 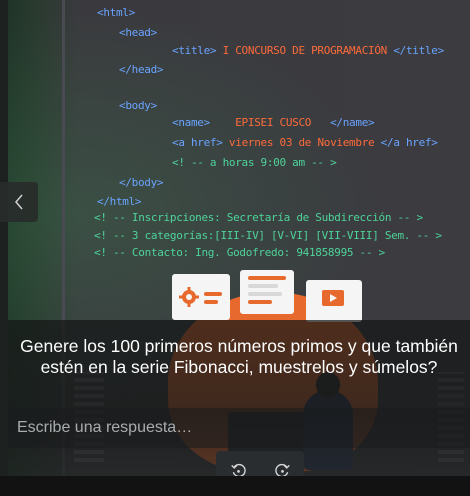 I want to click on answer-field-container, so click(x=239, y=428).